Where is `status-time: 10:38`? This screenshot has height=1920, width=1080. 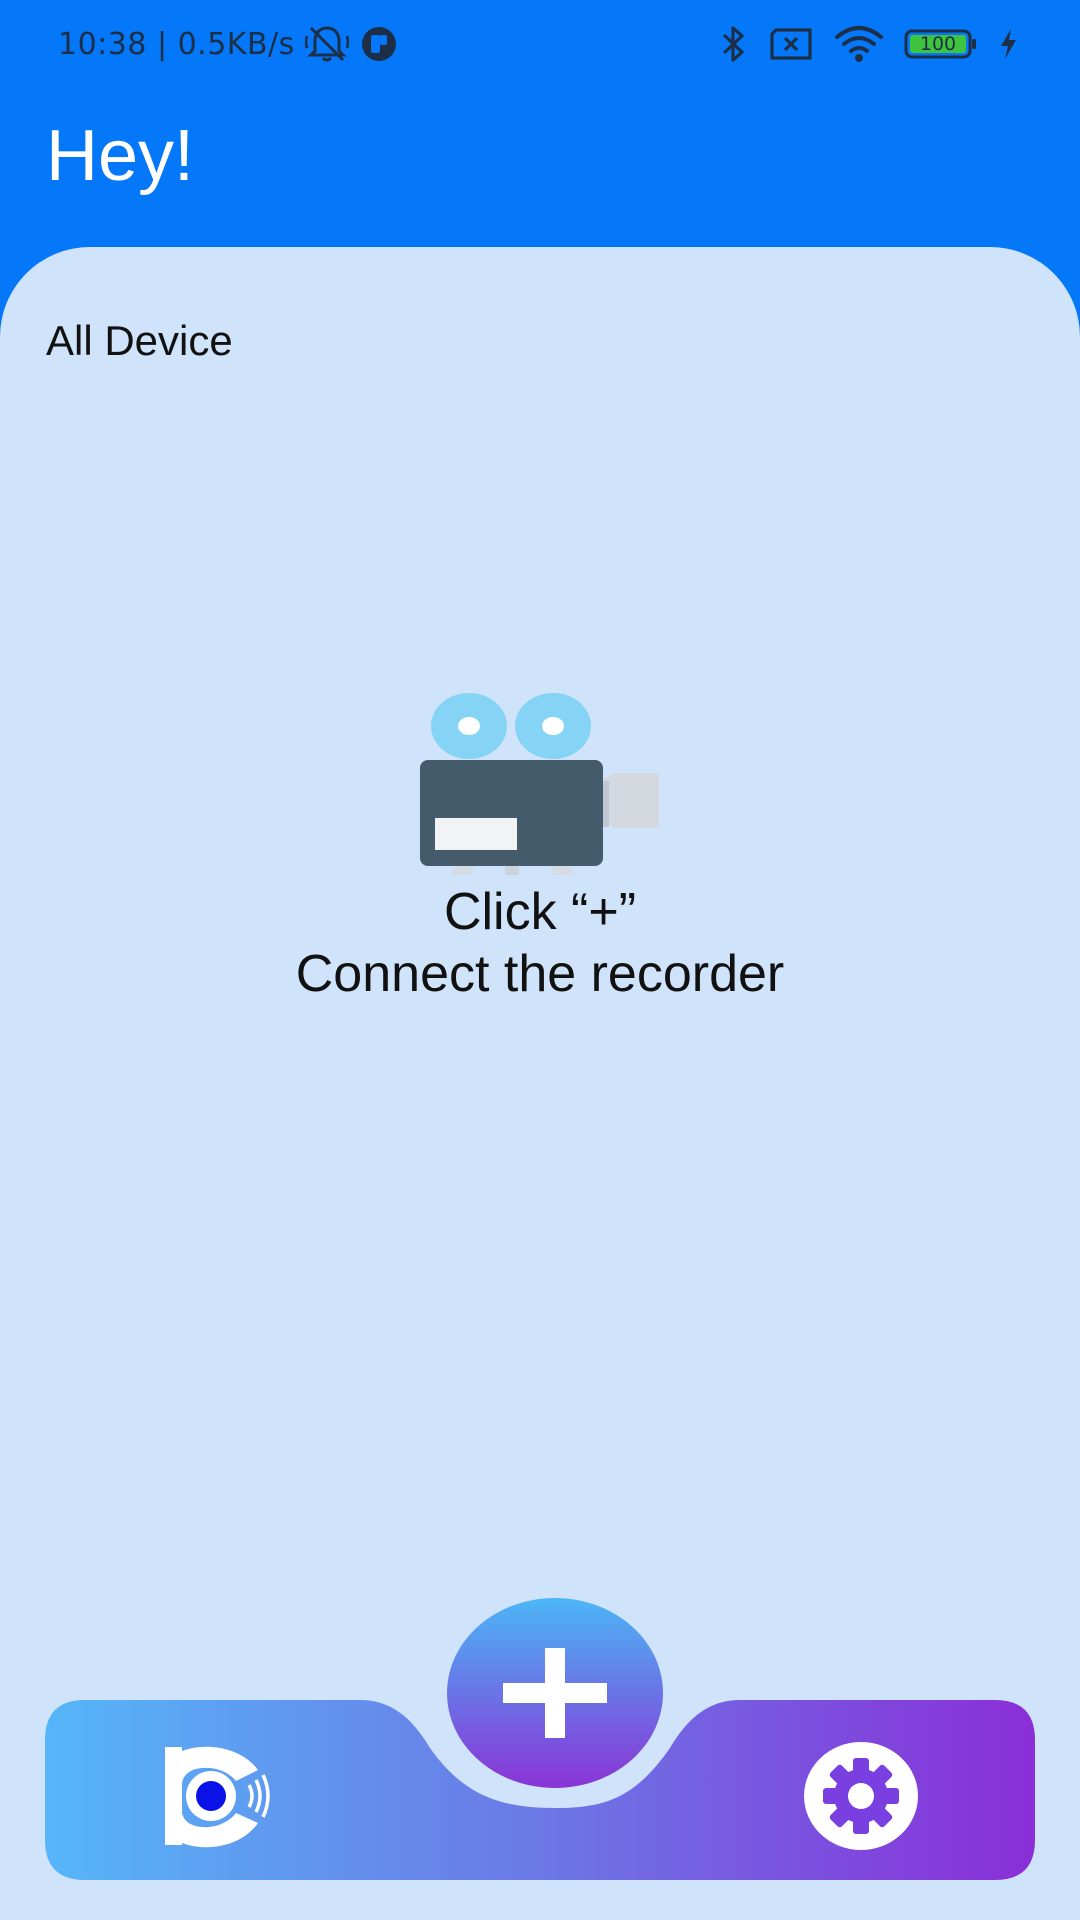 status-time: 10:38 is located at coordinates (102, 44).